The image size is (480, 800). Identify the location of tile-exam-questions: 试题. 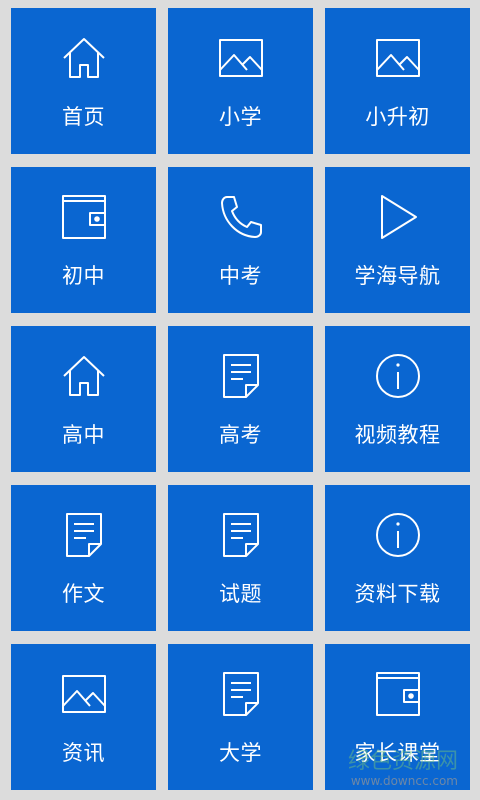
(240, 558).